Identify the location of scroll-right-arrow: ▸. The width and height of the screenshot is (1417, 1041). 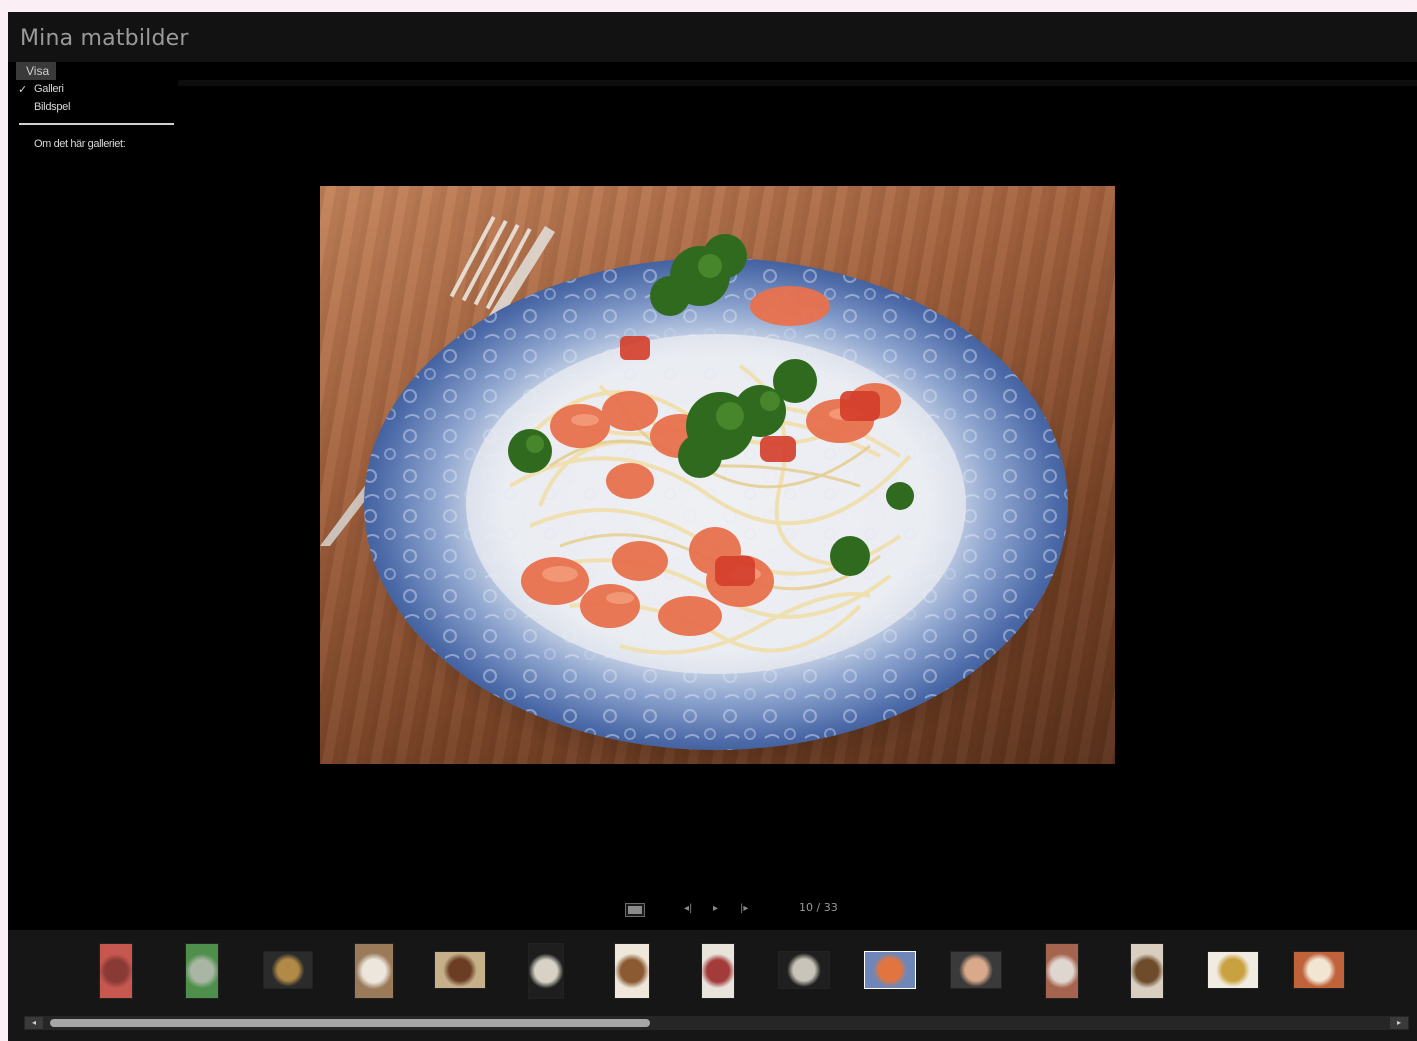
(1399, 1023).